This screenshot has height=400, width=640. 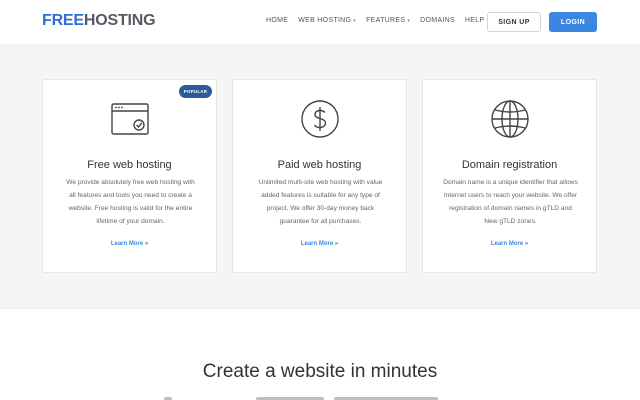 What do you see at coordinates (320, 119) in the screenshot?
I see `dollar-circle-icon` at bounding box center [320, 119].